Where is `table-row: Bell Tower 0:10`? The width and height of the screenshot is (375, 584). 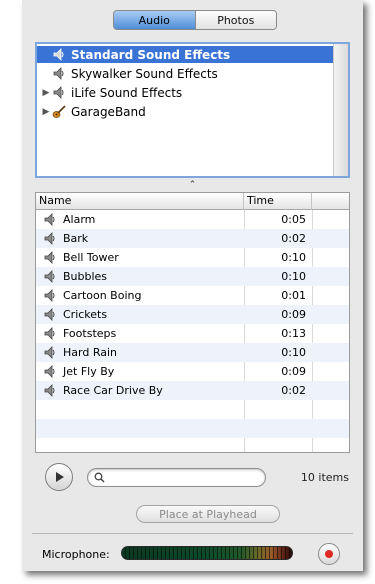 table-row: Bell Tower 0:10 is located at coordinates (192, 257).